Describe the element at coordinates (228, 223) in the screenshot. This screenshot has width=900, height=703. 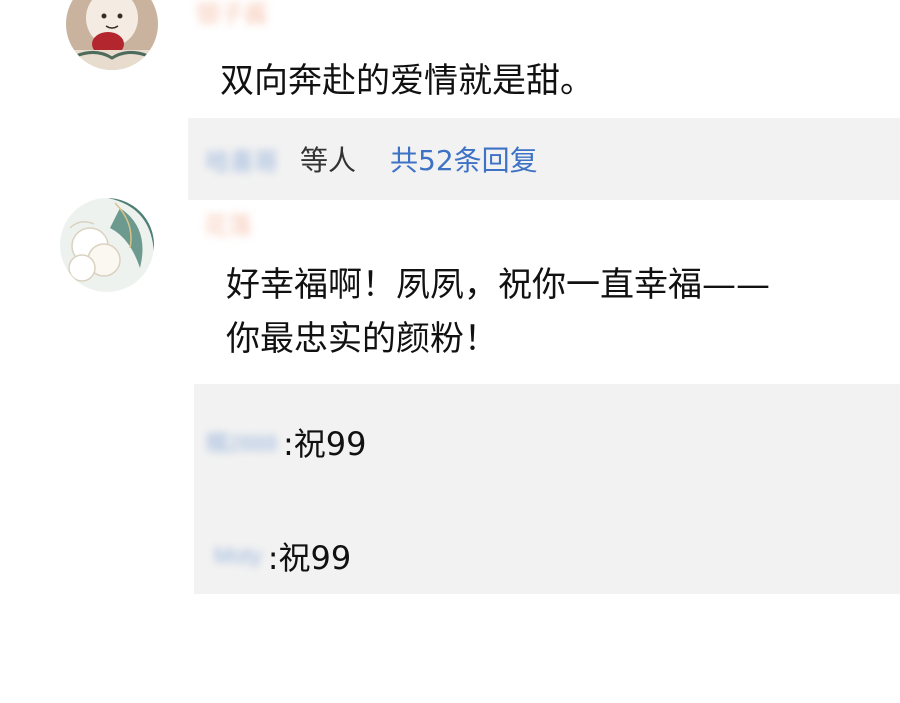
I see `comment-username: 花落` at that location.